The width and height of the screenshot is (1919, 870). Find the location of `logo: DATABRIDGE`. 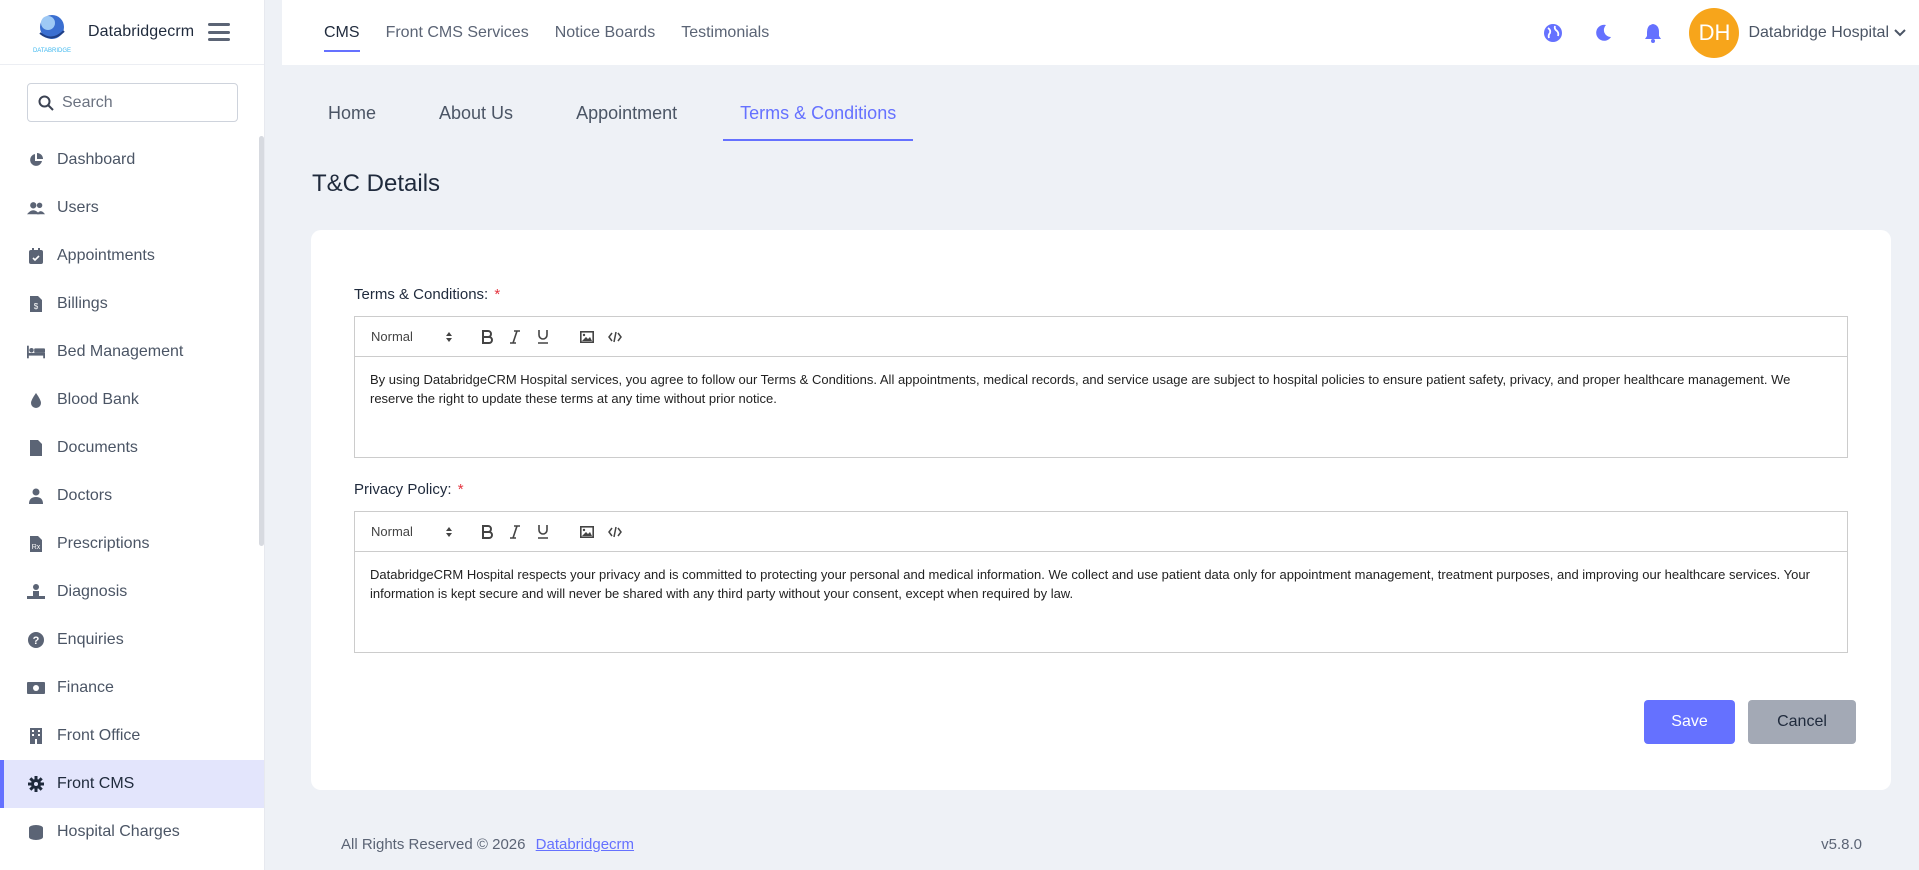

logo: DATABRIDGE is located at coordinates (52, 32).